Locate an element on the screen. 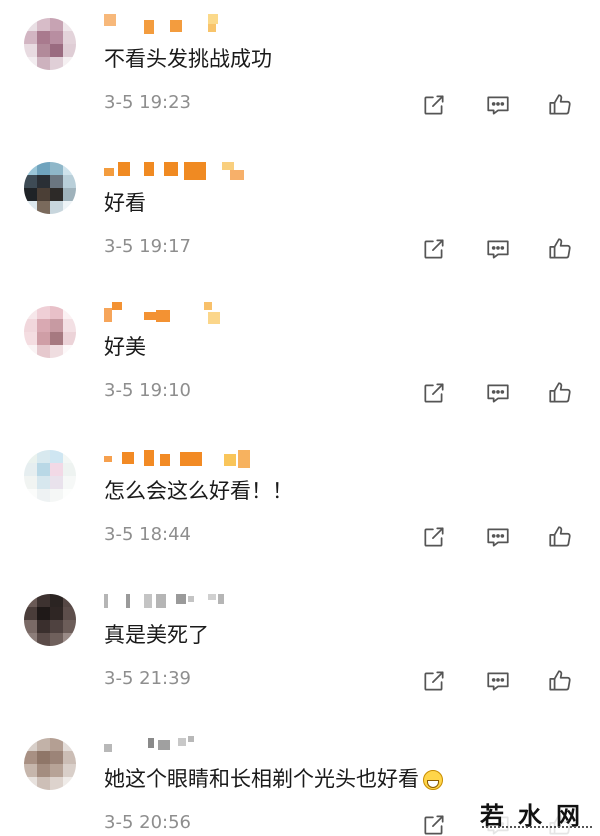  comment-time: 3-5 19:23 is located at coordinates (147, 102).